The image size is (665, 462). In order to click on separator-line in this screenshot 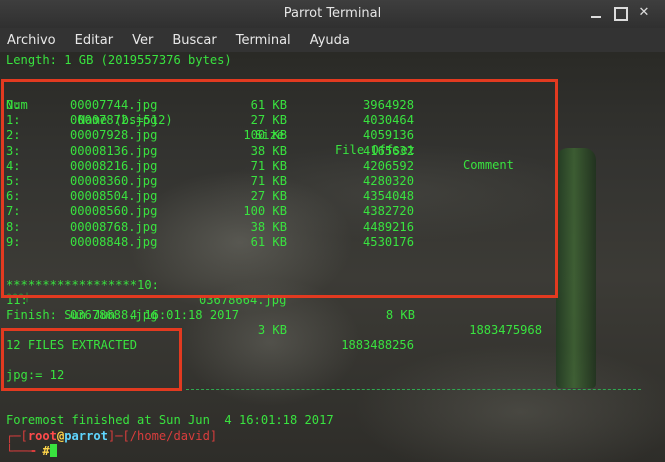, I will do `click(413, 389)`.